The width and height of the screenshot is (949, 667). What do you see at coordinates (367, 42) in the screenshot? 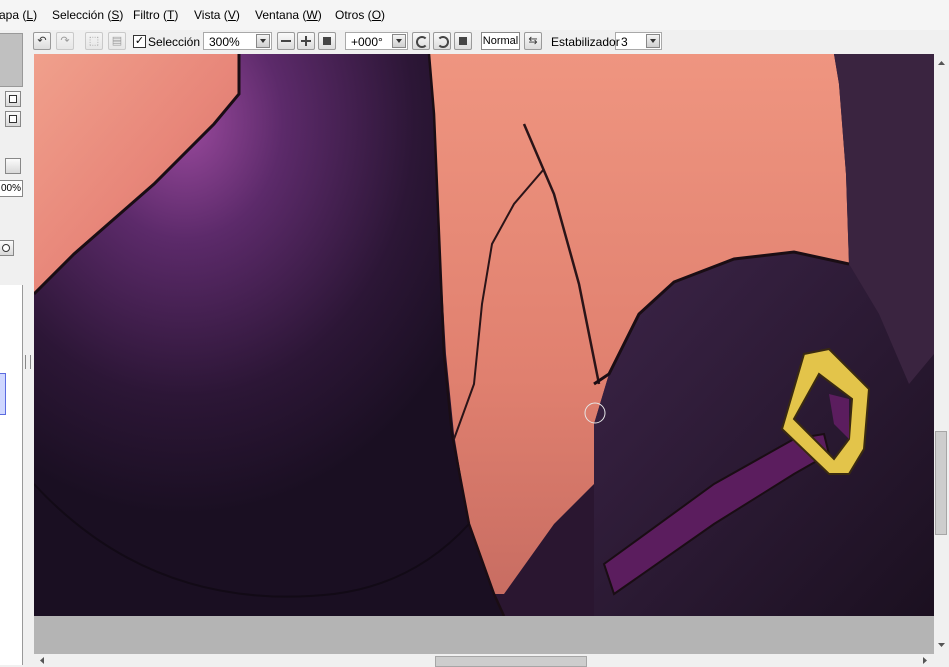
I see `rotation-value: +000°` at bounding box center [367, 42].